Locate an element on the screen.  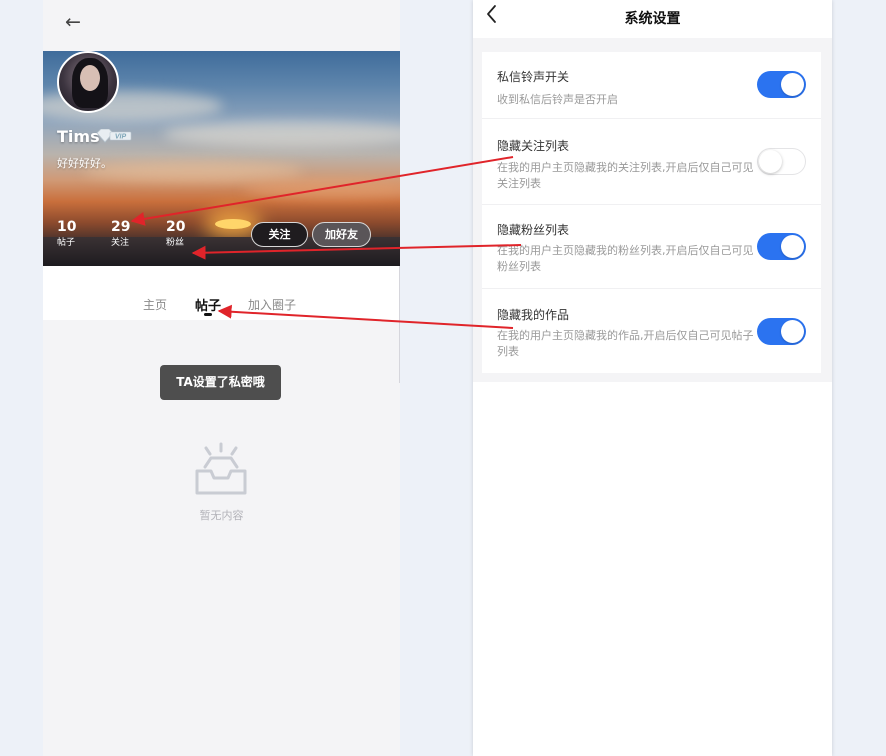
divider is located at coordinates (399, 324).